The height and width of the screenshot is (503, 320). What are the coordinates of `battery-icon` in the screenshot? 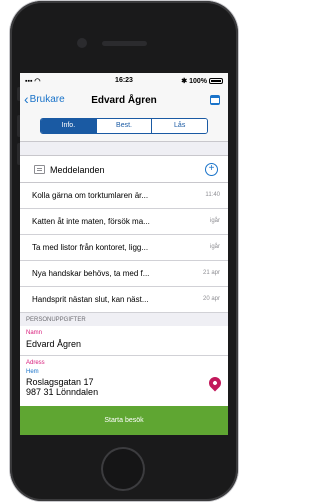 It's located at (216, 81).